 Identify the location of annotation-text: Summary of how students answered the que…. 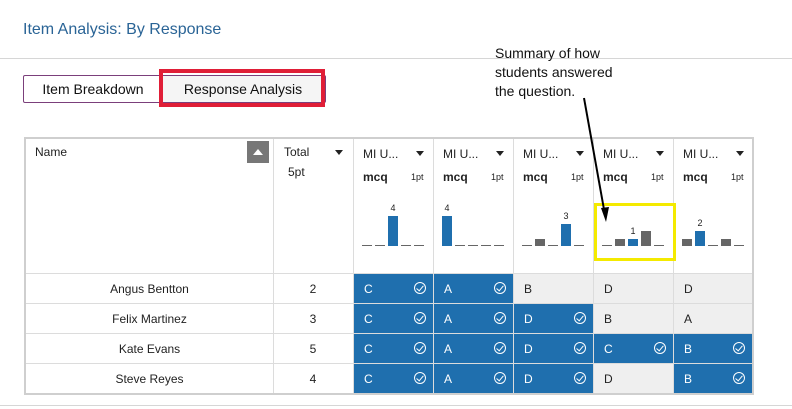
(575, 72).